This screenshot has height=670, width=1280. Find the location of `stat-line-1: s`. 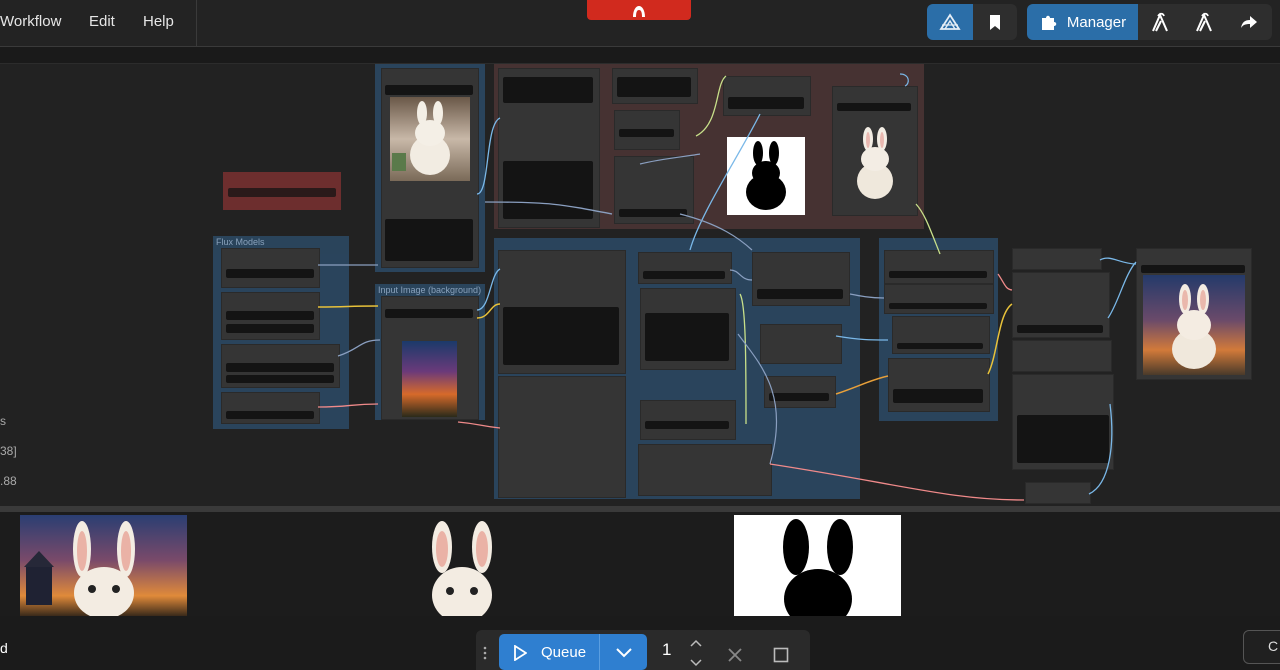

stat-line-1: s is located at coordinates (3, 421).